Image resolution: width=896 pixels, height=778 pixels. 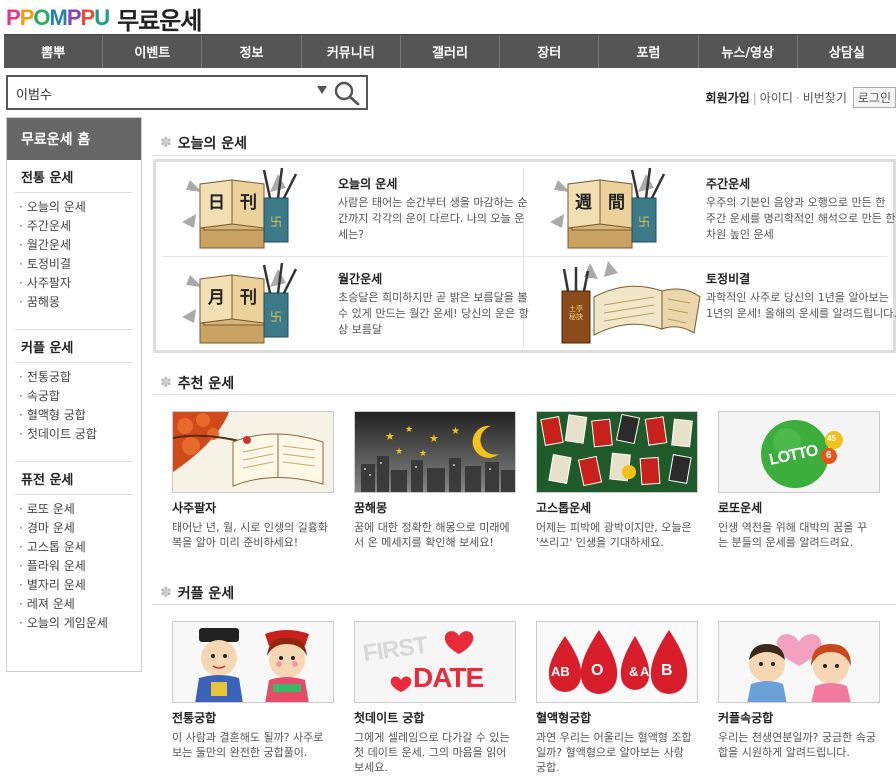 What do you see at coordinates (212, 144) in the screenshot?
I see `section-title-text: 오늘의 운세` at bounding box center [212, 144].